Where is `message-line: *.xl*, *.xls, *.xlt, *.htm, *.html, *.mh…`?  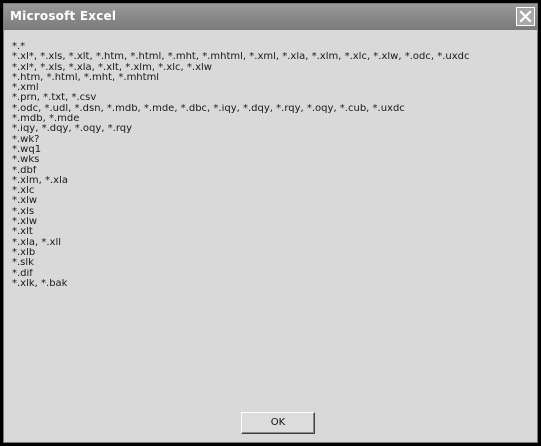 message-line: *.xl*, *.xls, *.xlt, *.htm, *.html, *.mh… is located at coordinates (241, 57).